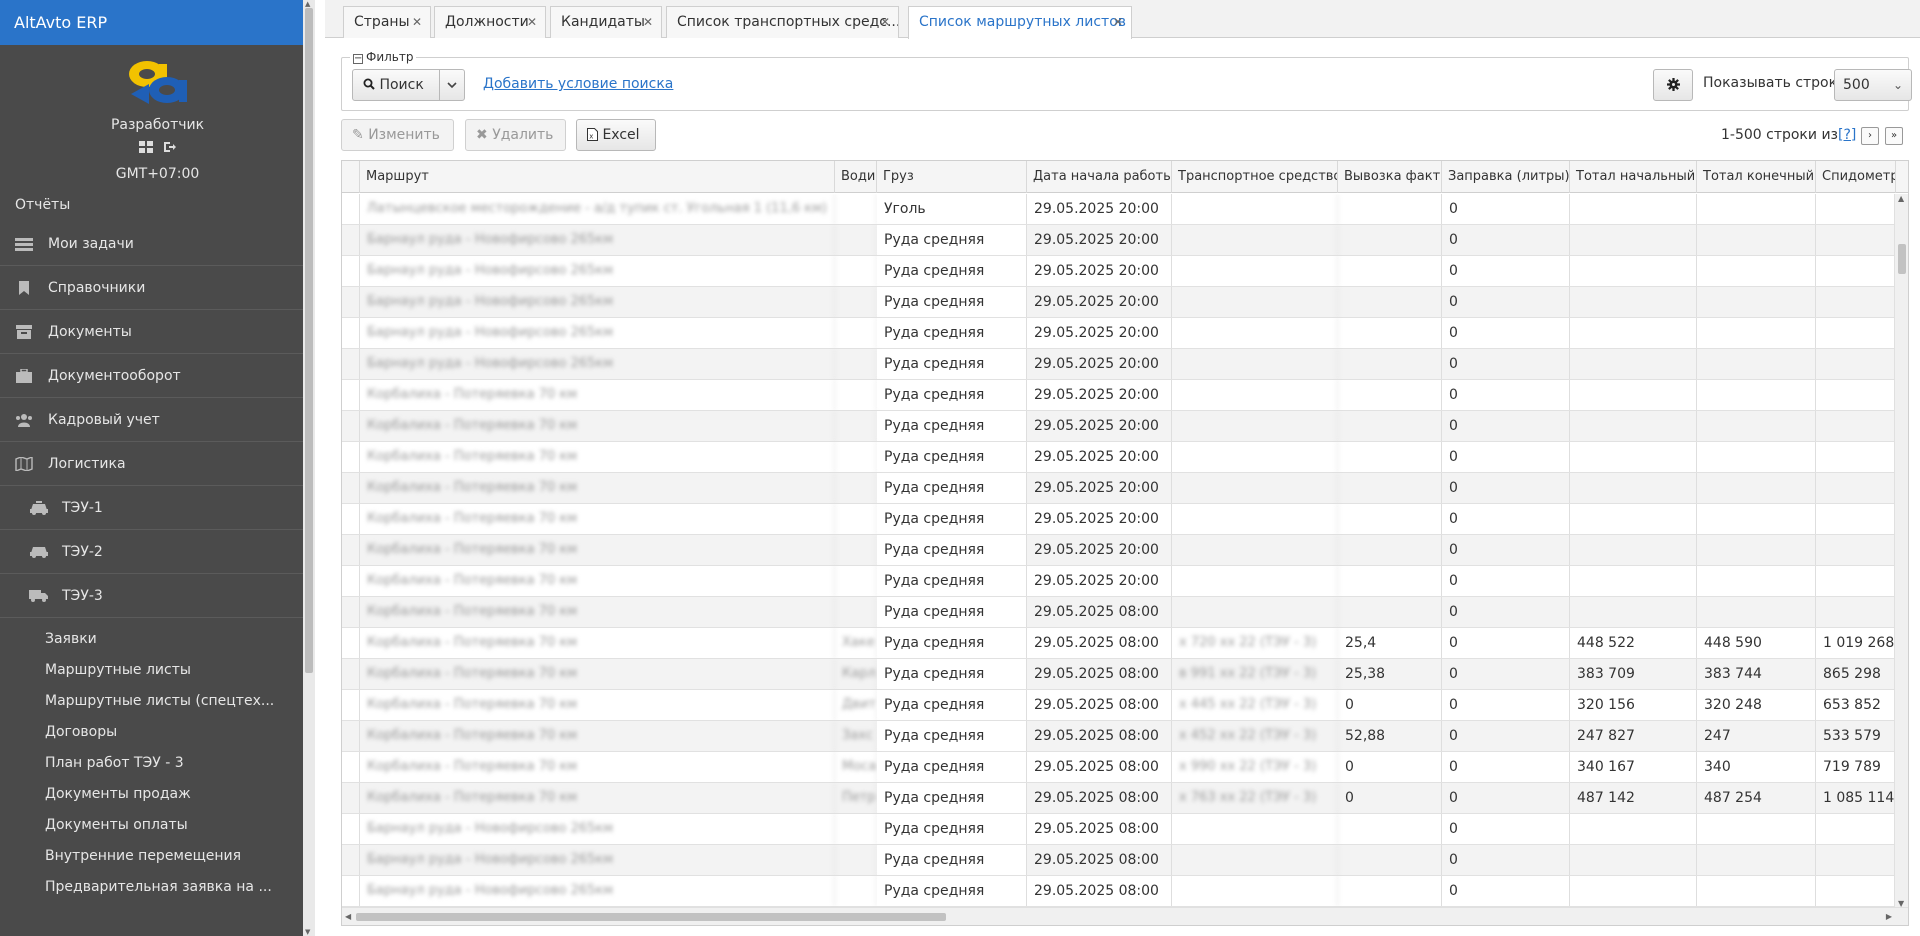 The image size is (1920, 936). What do you see at coordinates (157, 508) in the screenshot?
I see `sidebar-item-teu-1: ТЭУ-1` at bounding box center [157, 508].